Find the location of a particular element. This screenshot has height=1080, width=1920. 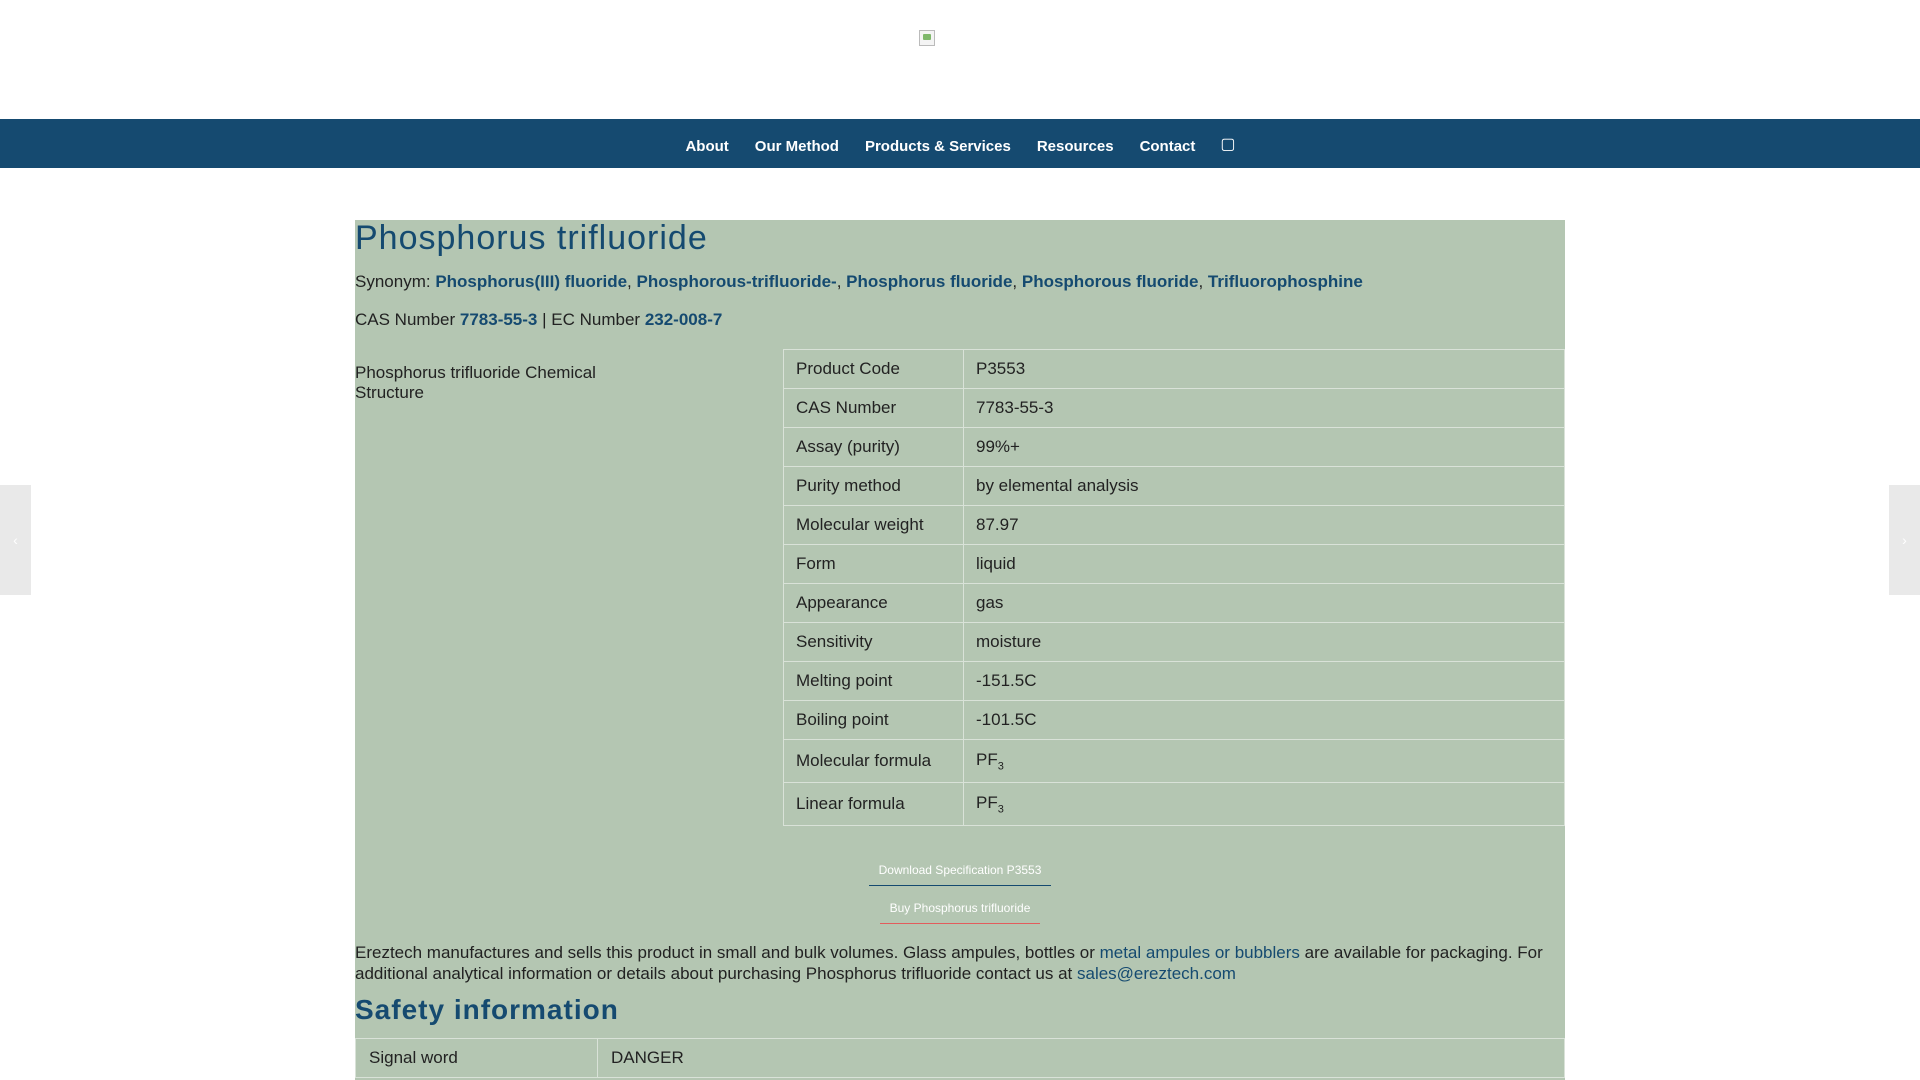

nav-about: About is located at coordinates (706, 146).